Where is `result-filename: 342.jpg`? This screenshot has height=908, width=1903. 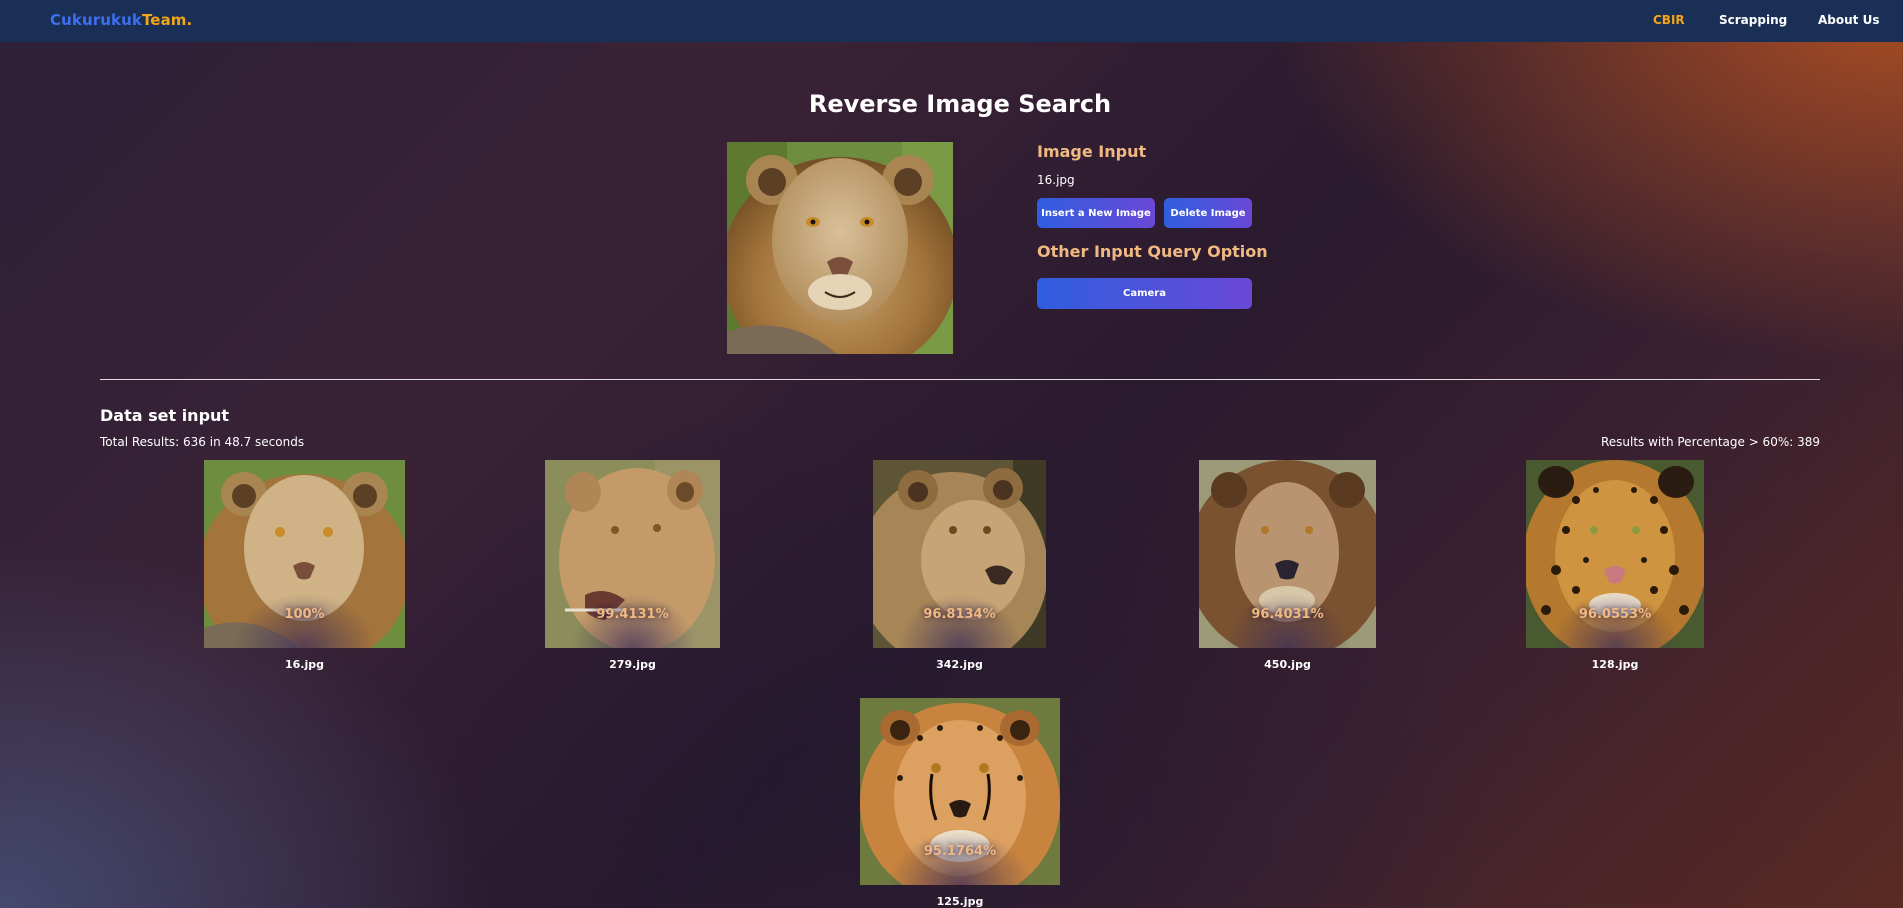 result-filename: 342.jpg is located at coordinates (959, 664).